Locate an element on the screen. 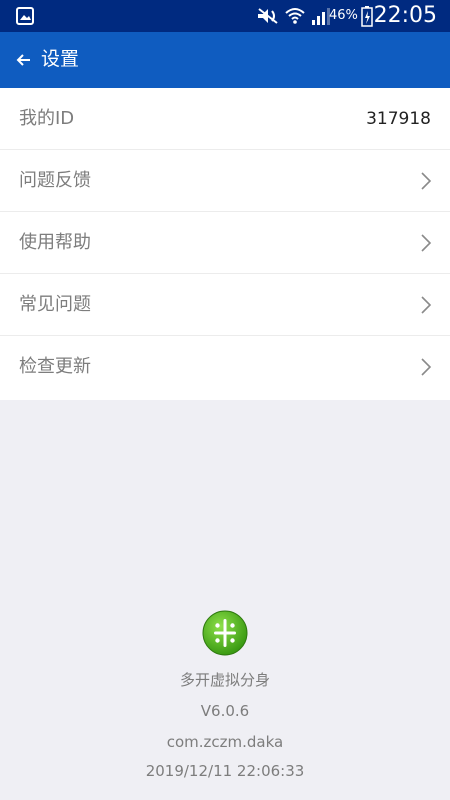  settings-item-label: 常见问题 is located at coordinates (55, 304).